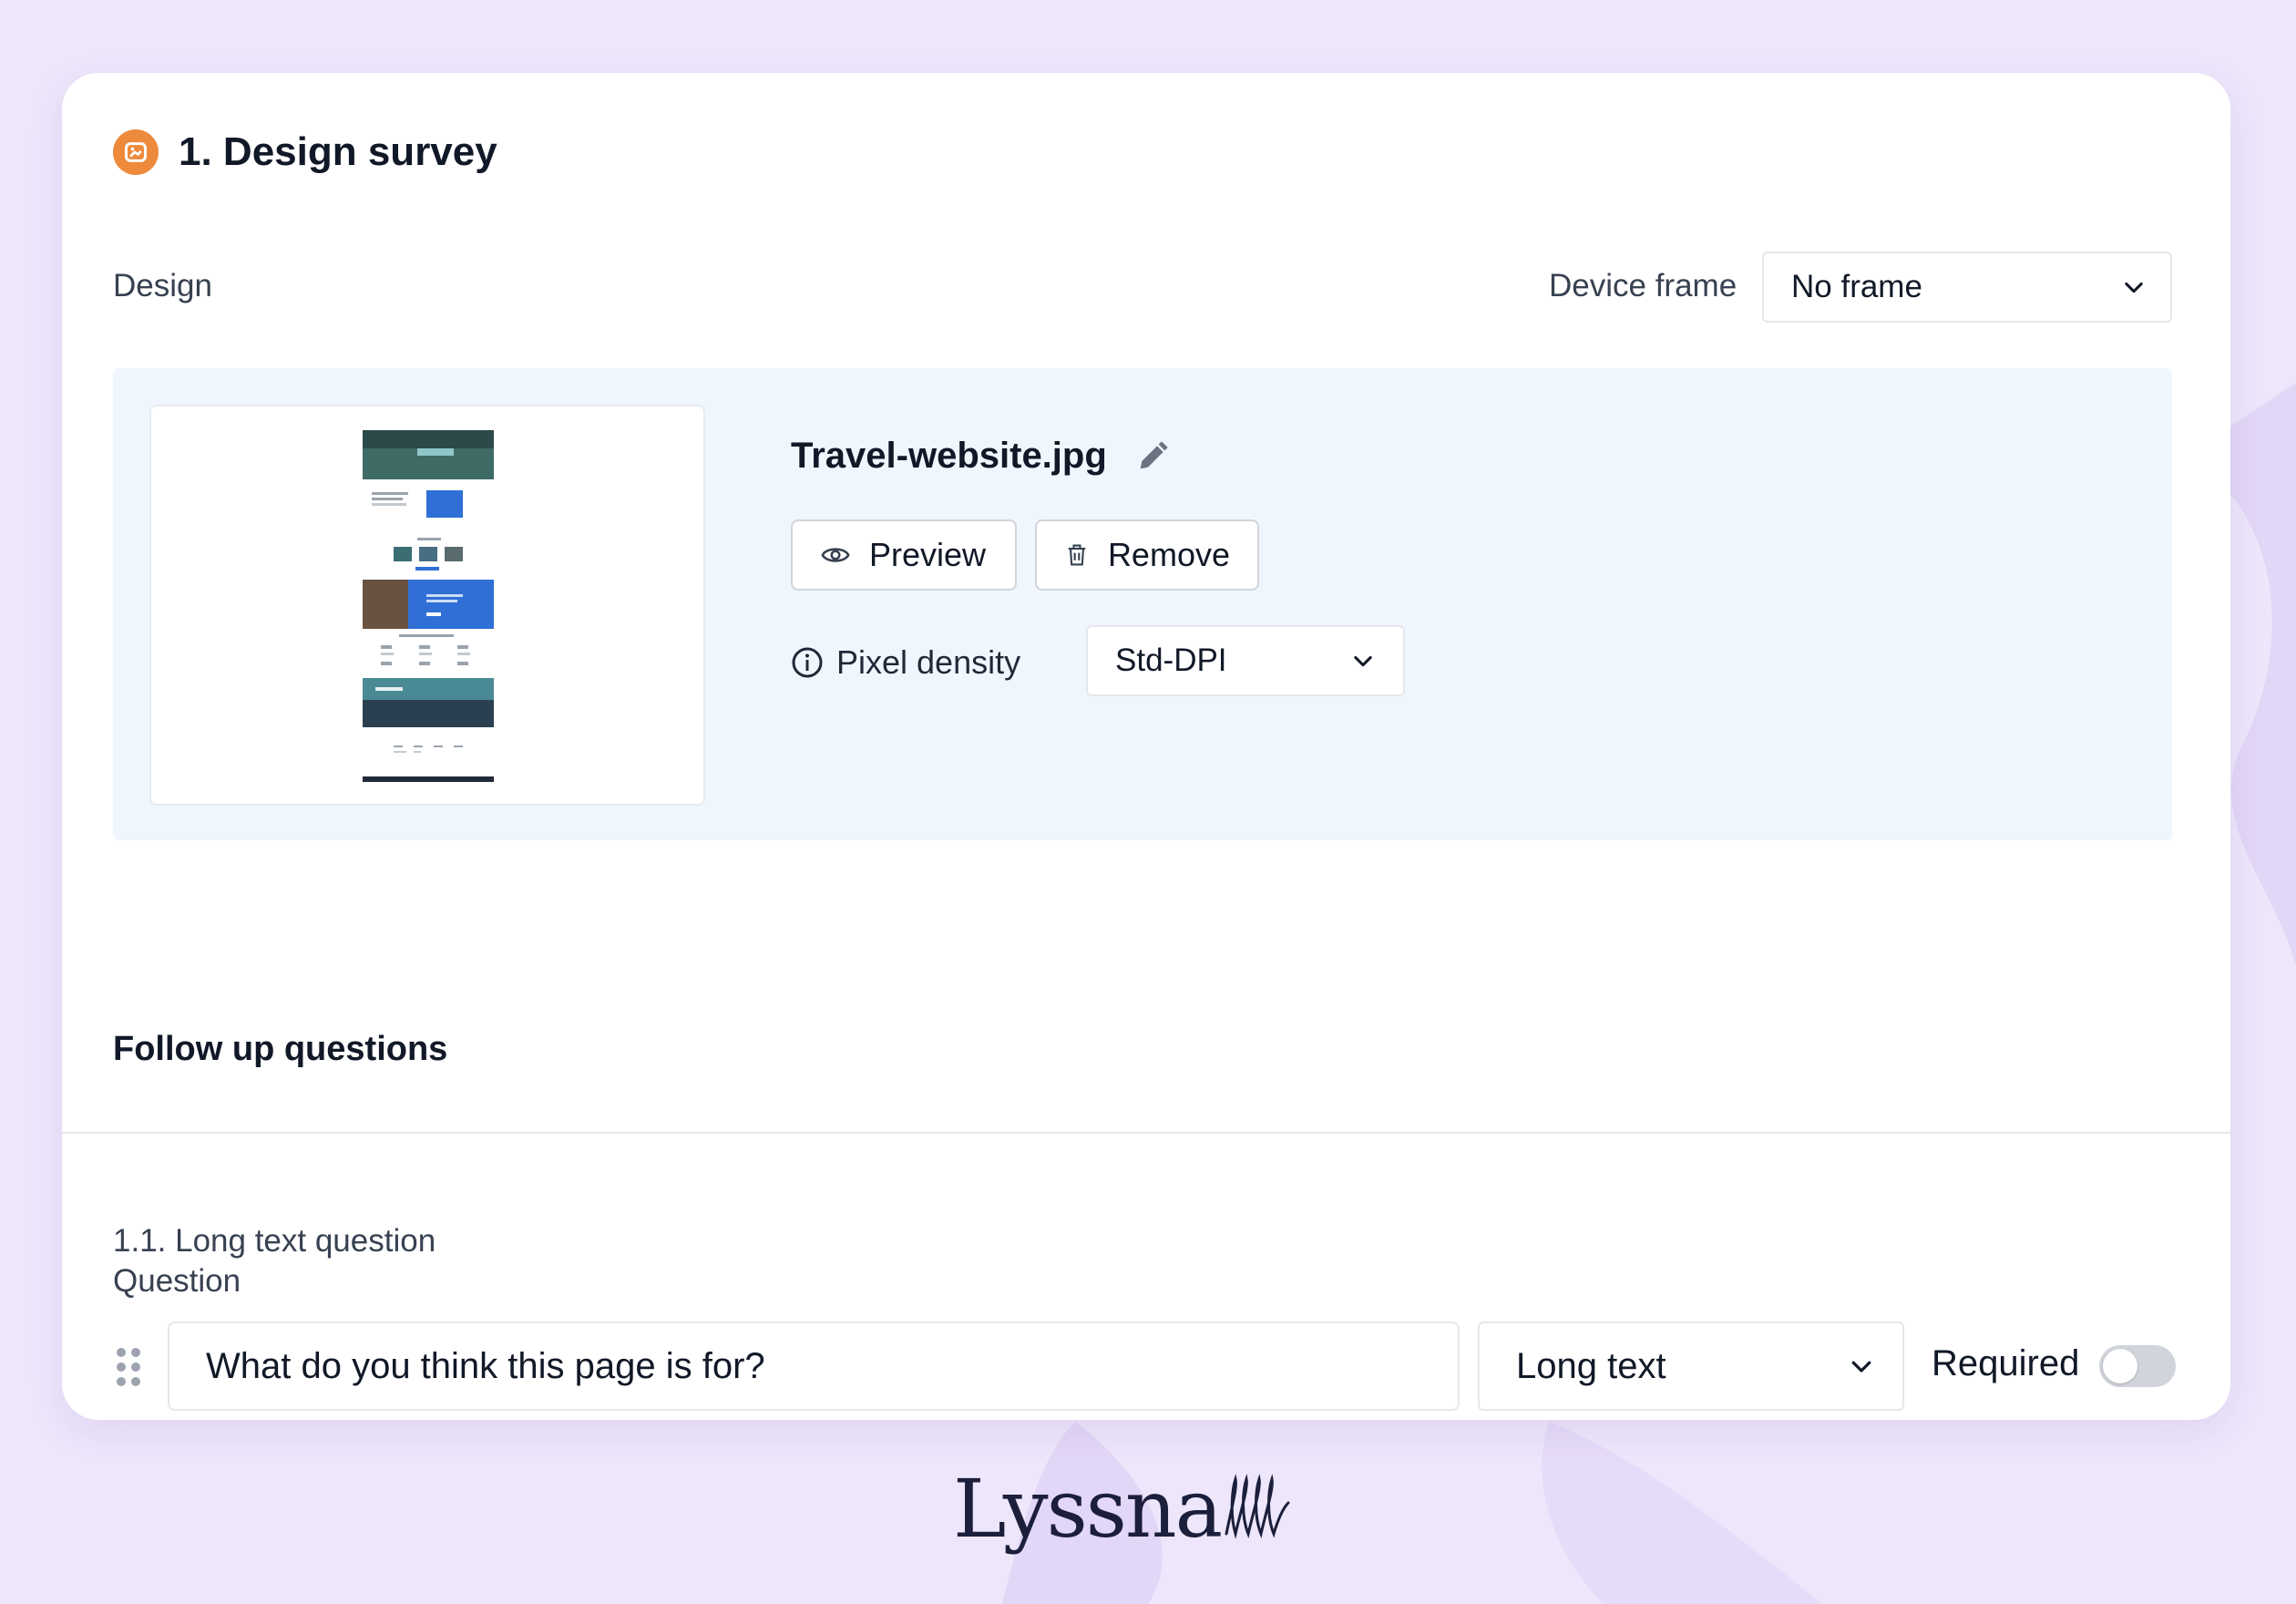 Image resolution: width=2296 pixels, height=1604 pixels. Describe the element at coordinates (2006, 1363) in the screenshot. I see `required-label: Required` at that location.